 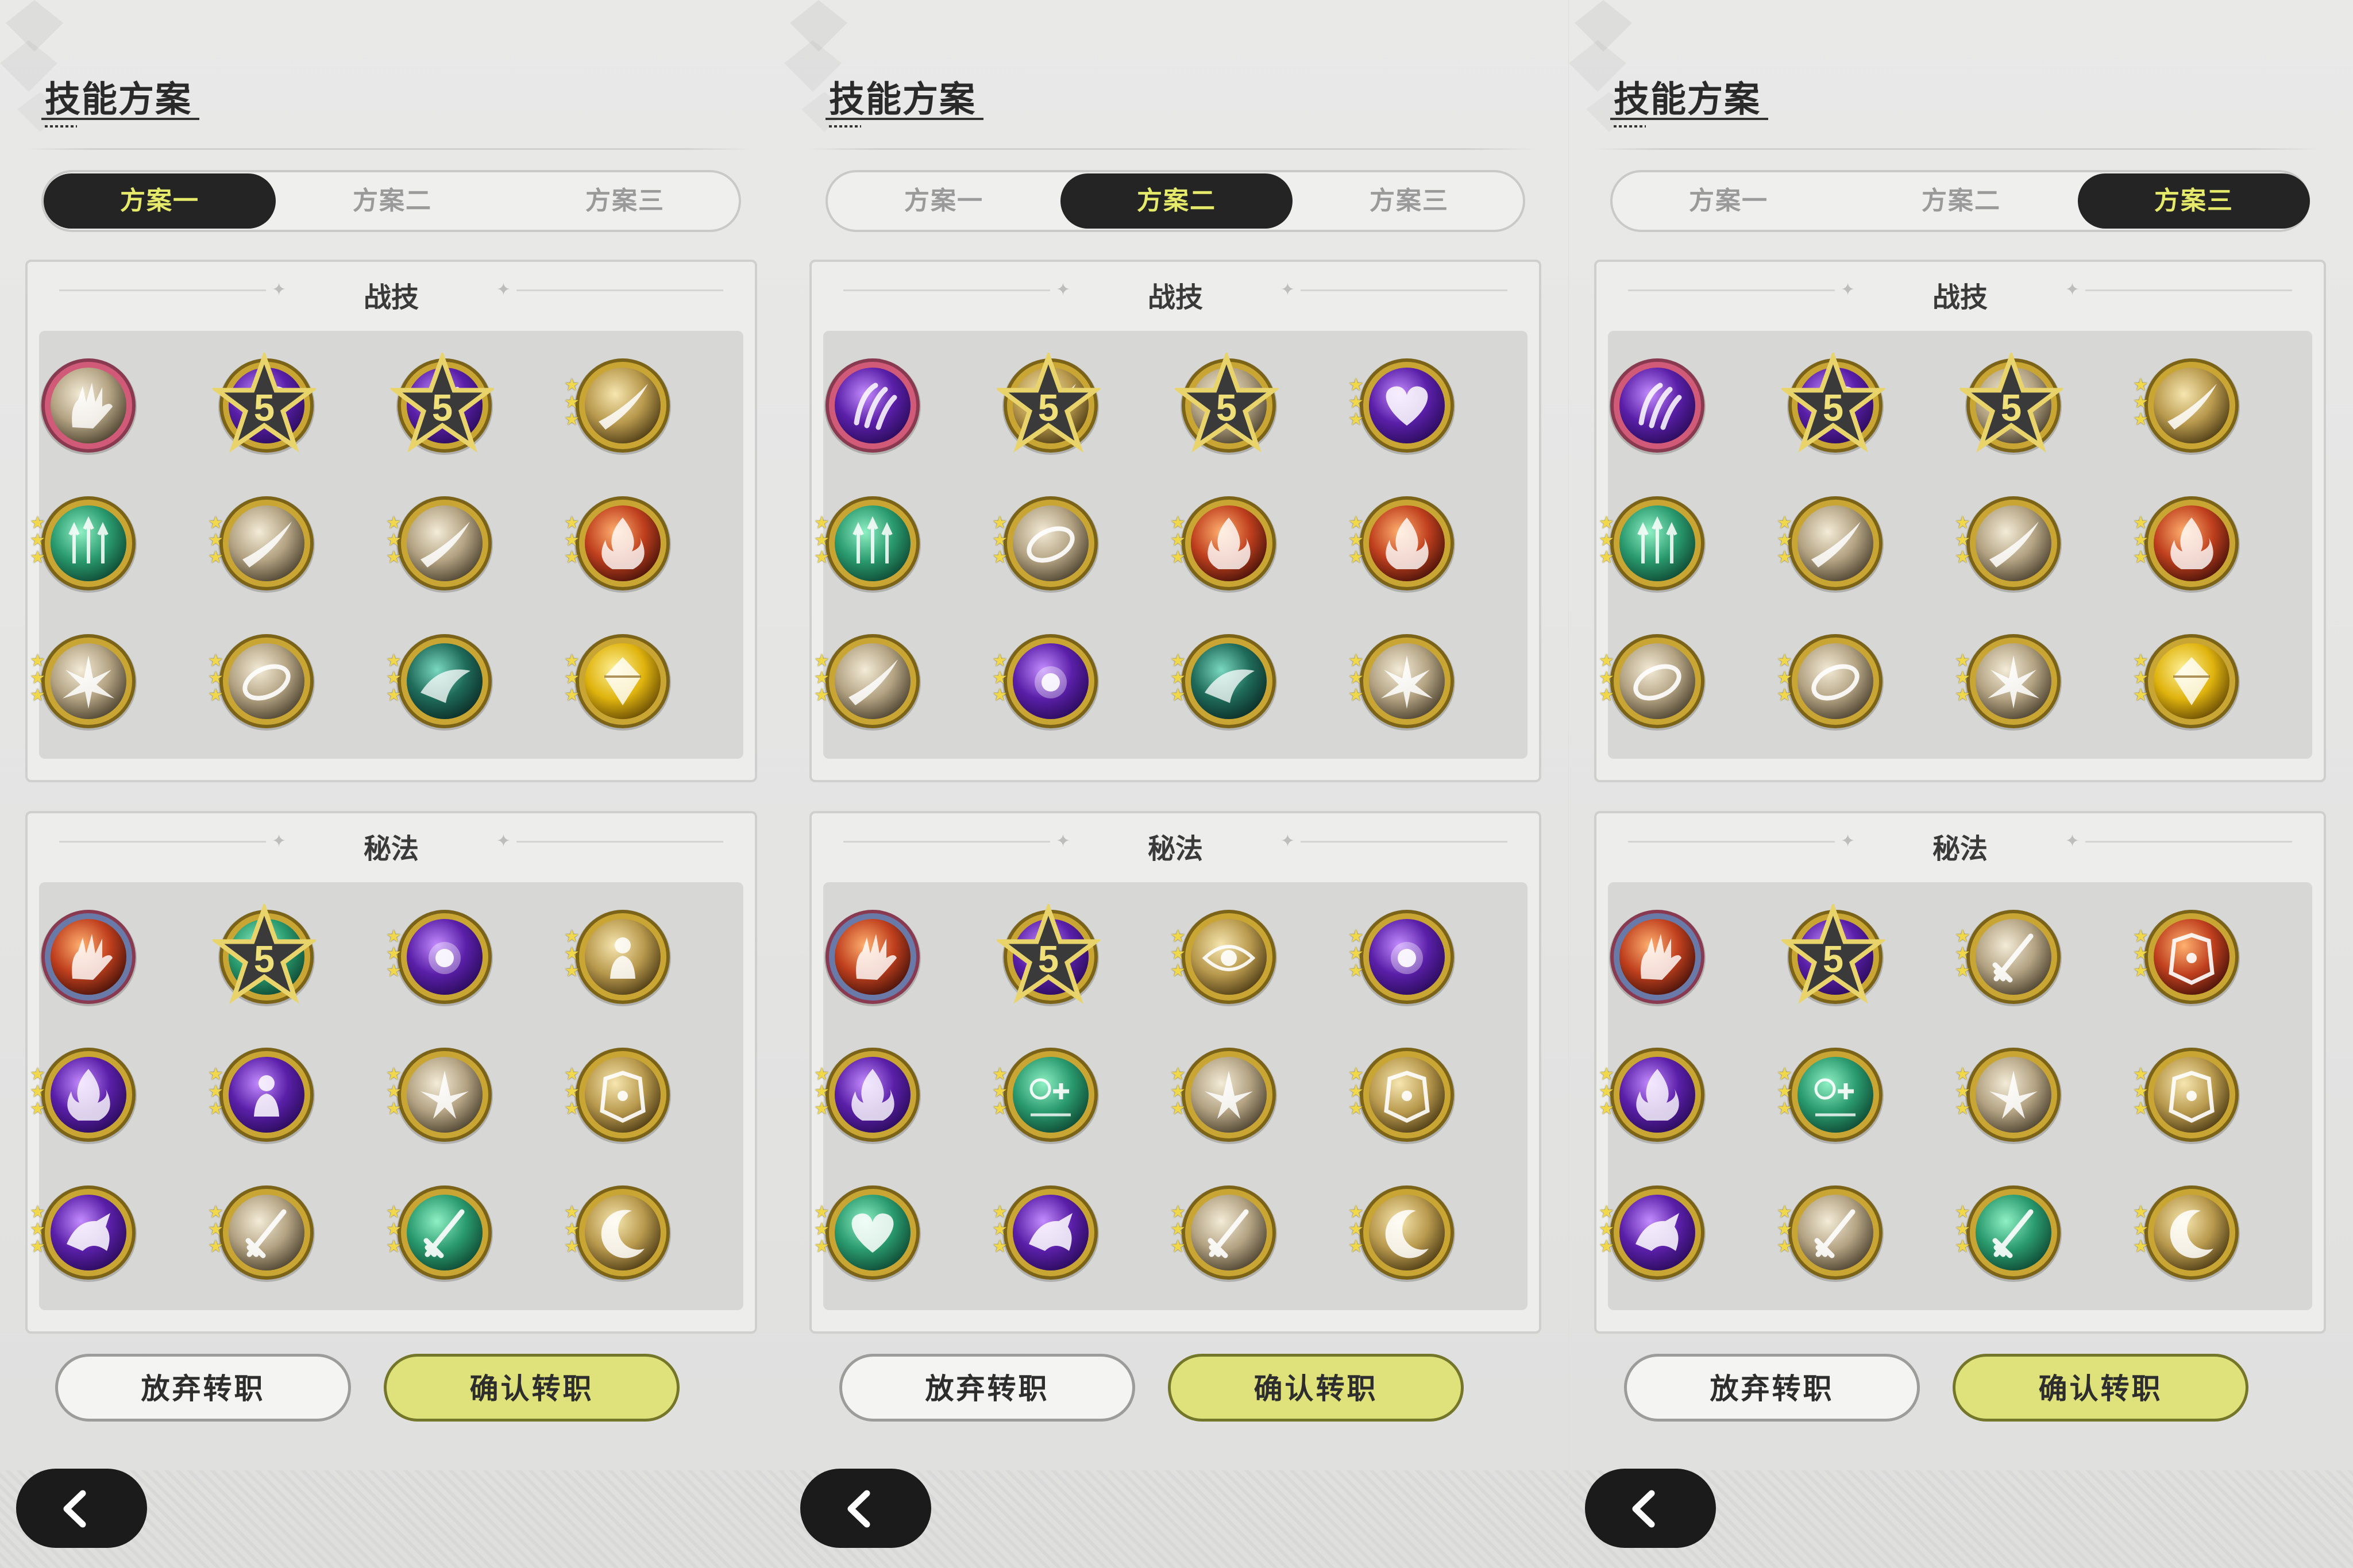 What do you see at coordinates (619, 842) in the screenshot?
I see `divider` at bounding box center [619, 842].